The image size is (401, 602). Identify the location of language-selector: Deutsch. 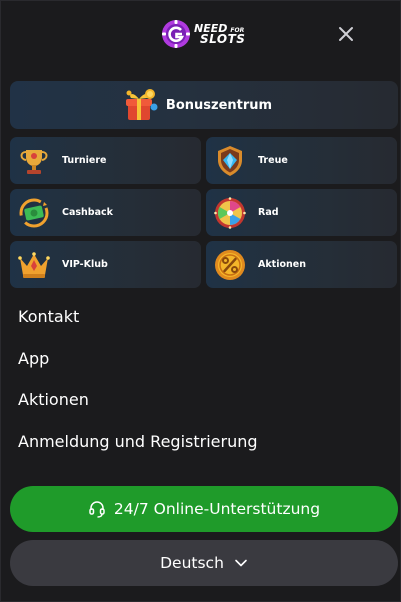
(204, 563).